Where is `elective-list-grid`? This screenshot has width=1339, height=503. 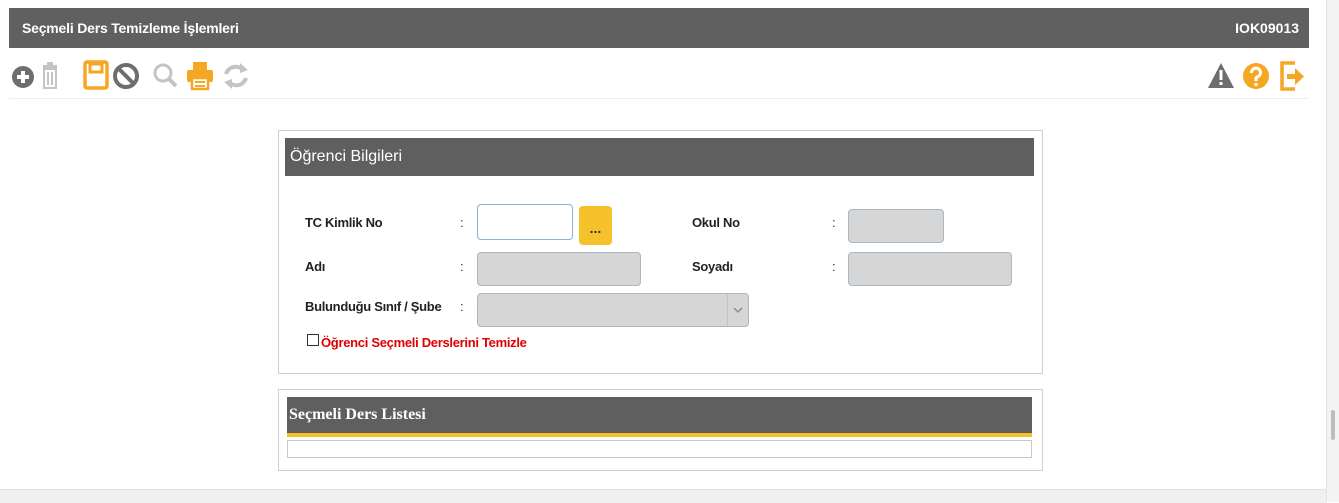 elective-list-grid is located at coordinates (659, 449).